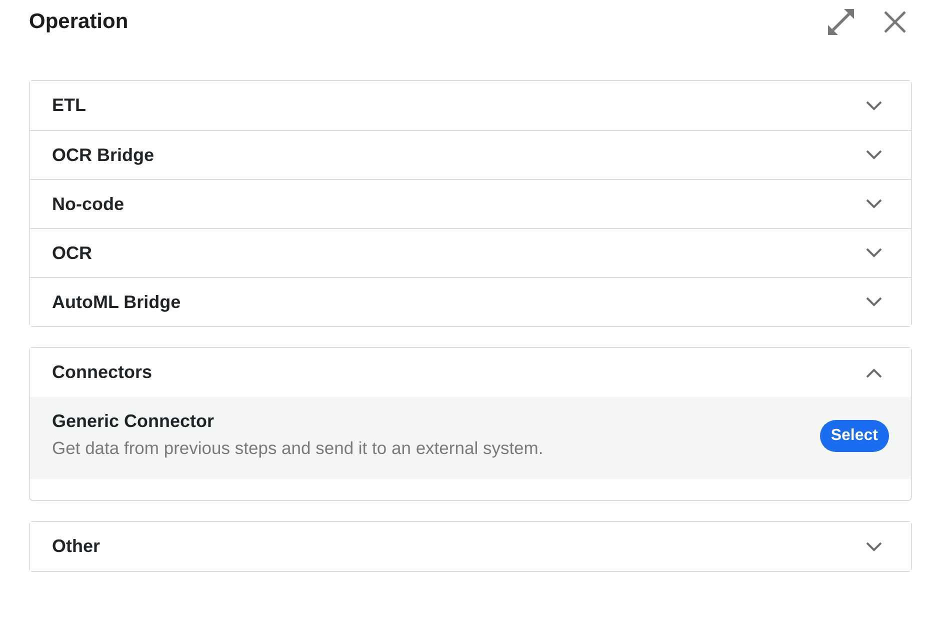 This screenshot has height=624, width=931. Describe the element at coordinates (854, 436) in the screenshot. I see `select-button: Select` at that location.